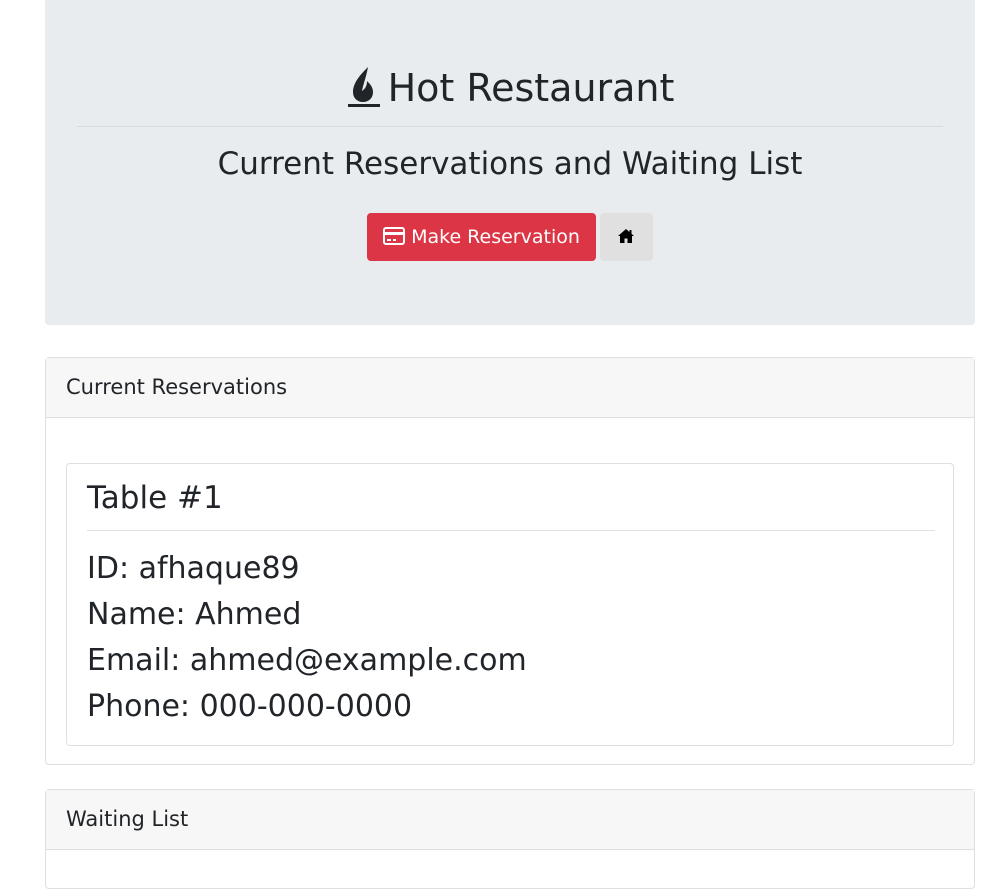 The width and height of the screenshot is (1003, 889). I want to click on home-button, so click(626, 237).